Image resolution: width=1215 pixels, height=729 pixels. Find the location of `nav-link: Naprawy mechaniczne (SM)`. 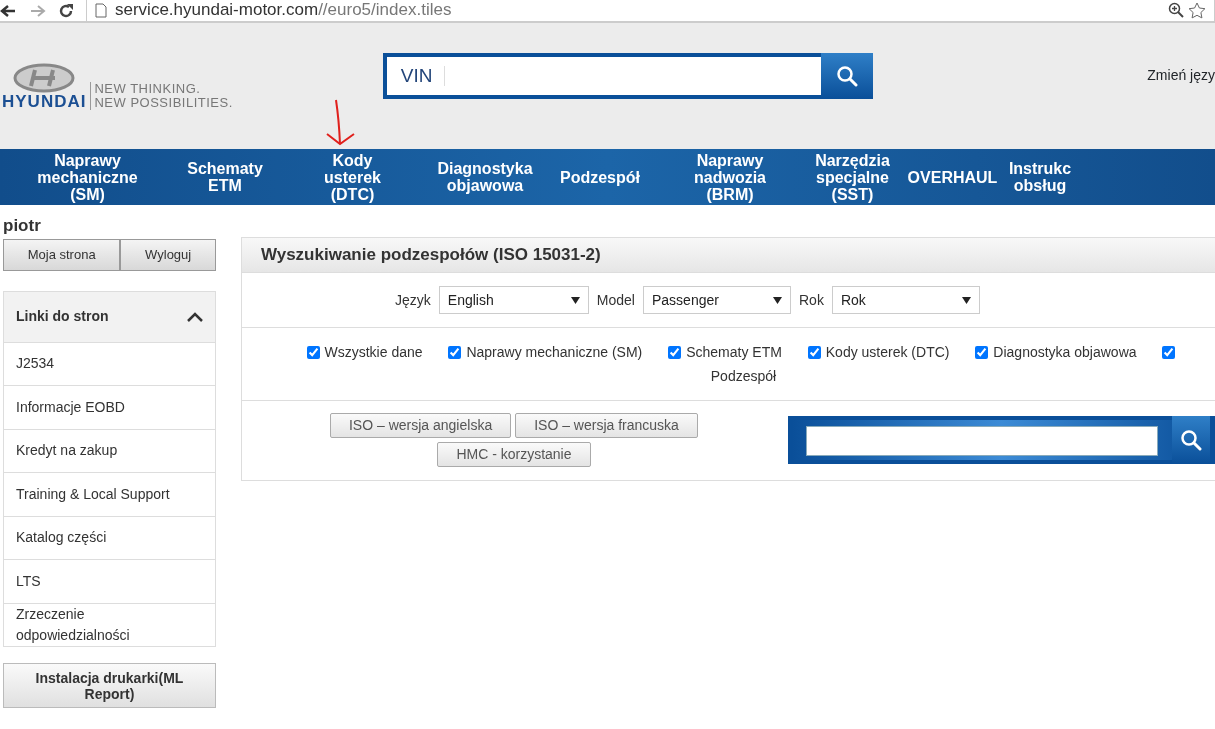

nav-link: Naprawy mechaniczne (SM) is located at coordinates (87, 177).